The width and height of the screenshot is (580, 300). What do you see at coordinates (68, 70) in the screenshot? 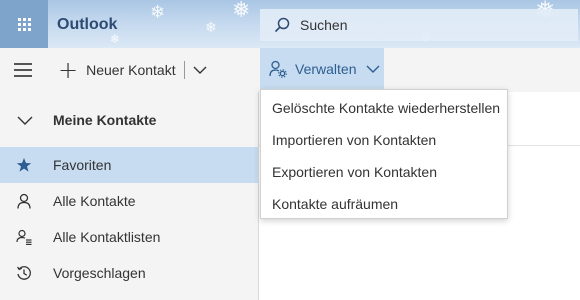
I see `plus-icon: +` at bounding box center [68, 70].